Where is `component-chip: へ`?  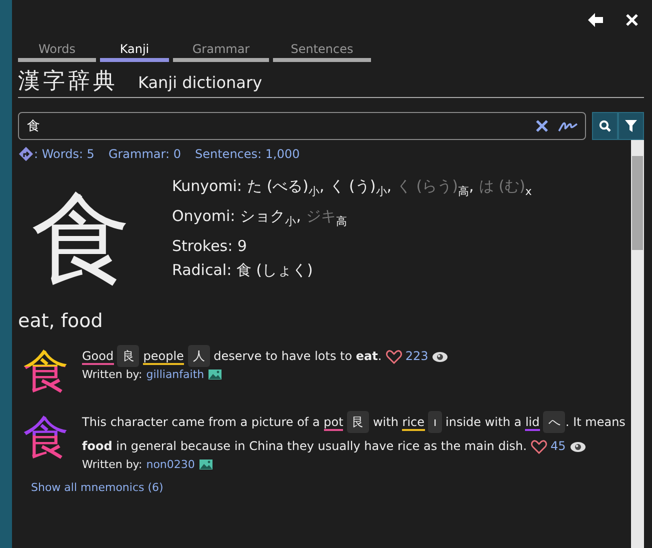 component-chip: へ is located at coordinates (554, 422).